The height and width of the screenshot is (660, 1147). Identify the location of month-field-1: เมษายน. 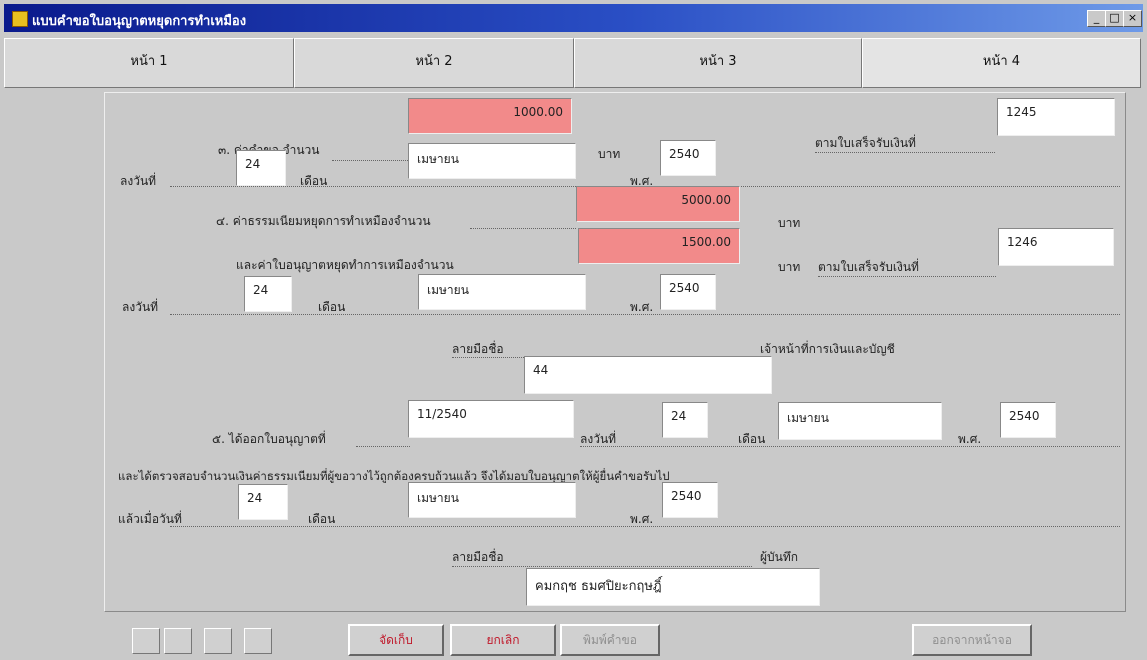
(492, 161).